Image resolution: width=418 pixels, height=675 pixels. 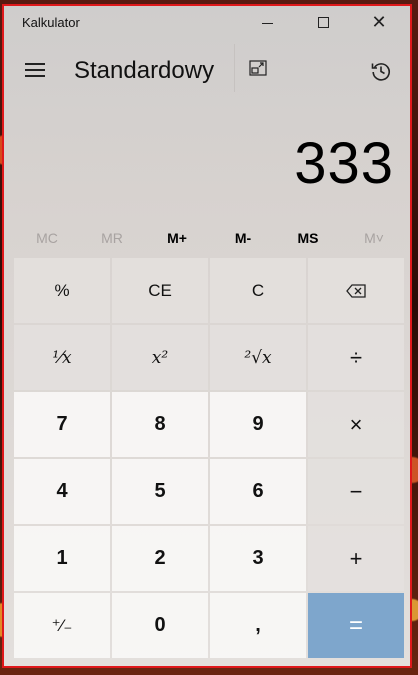 I want to click on title-bar: Kalkulator ✕, so click(x=207, y=22).